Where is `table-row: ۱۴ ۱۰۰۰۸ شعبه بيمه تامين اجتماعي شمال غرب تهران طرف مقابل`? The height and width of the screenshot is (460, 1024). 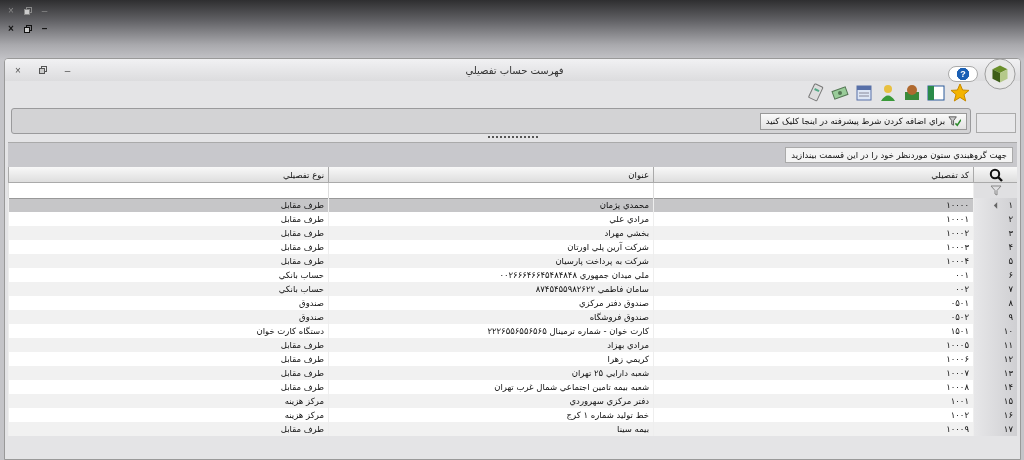
table-row: ۱۴ ۱۰۰۰۸ شعبه بيمه تامين اجتماعي شمال غرب تهران طرف مقابل is located at coordinates (512, 387).